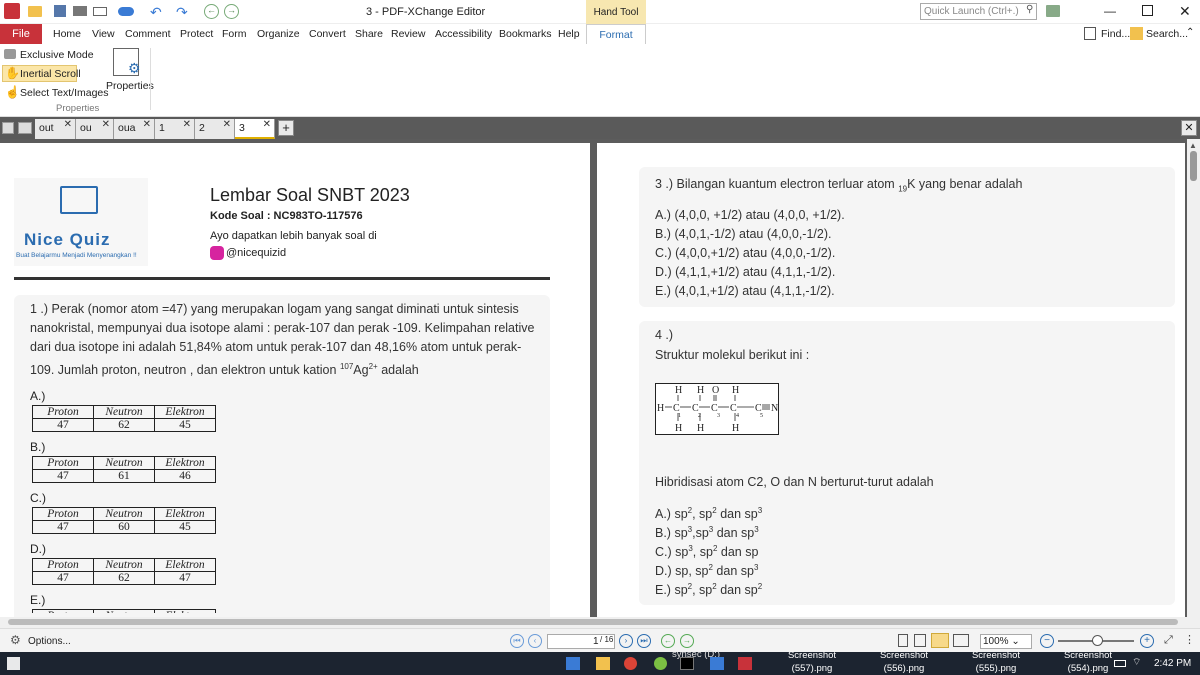  What do you see at coordinates (408, 34) in the screenshot?
I see `menu-review: Review` at bounding box center [408, 34].